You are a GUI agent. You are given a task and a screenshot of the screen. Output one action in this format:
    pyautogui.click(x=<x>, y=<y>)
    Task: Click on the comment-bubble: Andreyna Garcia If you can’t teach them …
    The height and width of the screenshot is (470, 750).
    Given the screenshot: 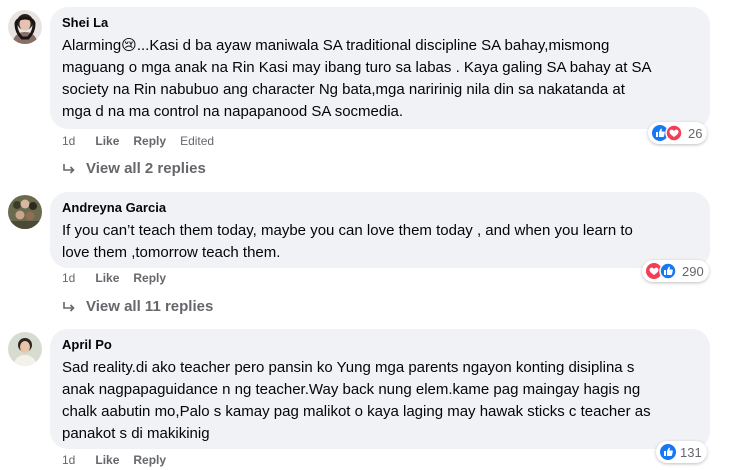 What is the action you would take?
    pyautogui.click(x=380, y=230)
    